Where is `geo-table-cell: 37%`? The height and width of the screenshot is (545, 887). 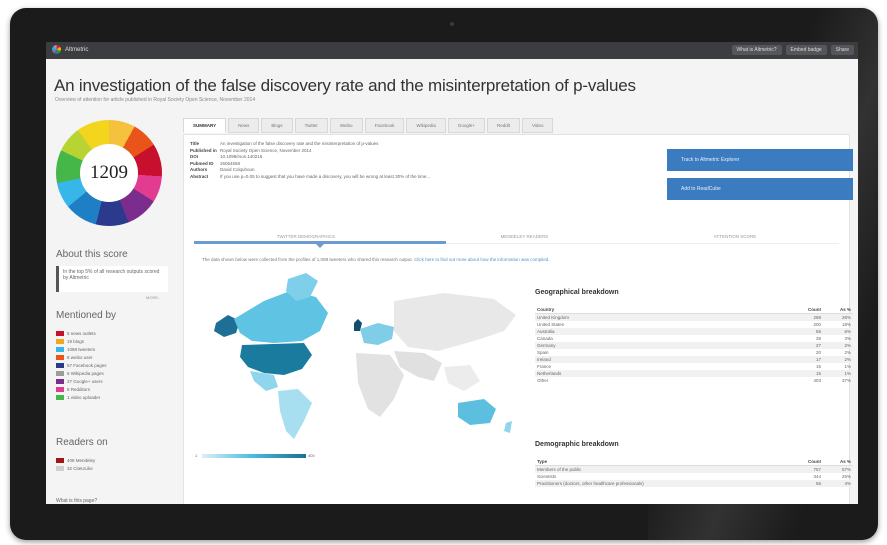
geo-table-cell: 37% is located at coordinates (846, 380).